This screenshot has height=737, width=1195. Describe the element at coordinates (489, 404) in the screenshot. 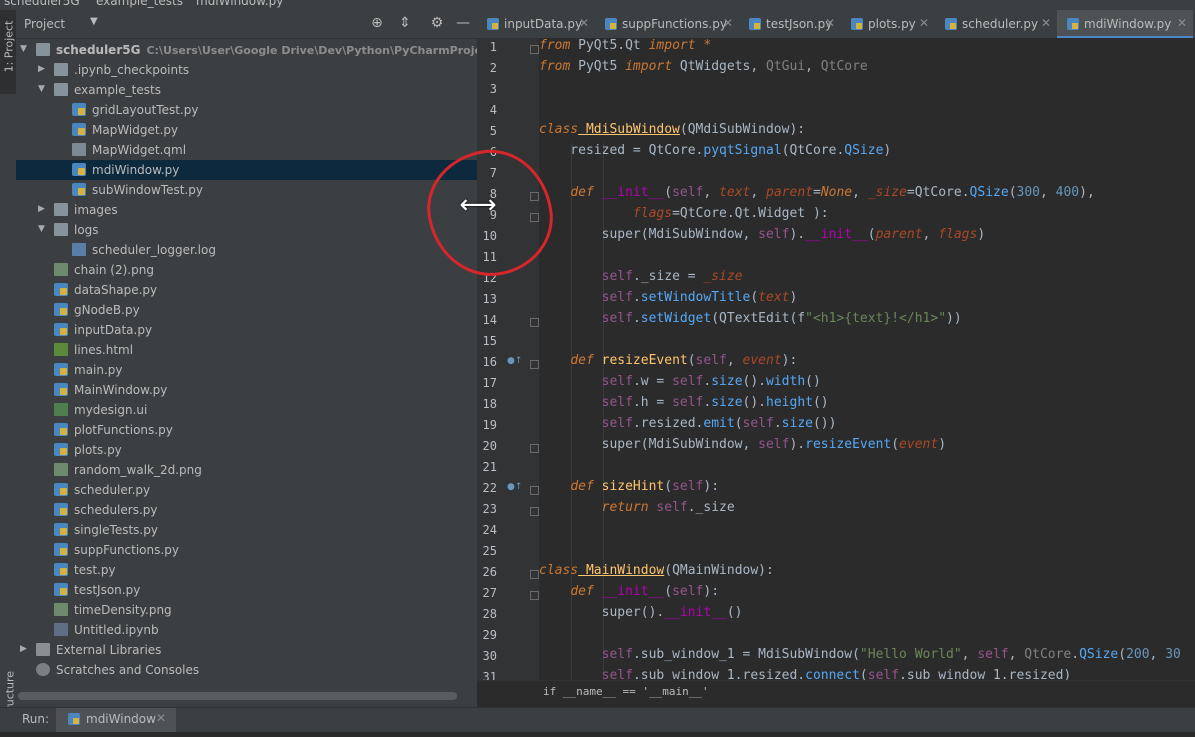

I see `line-number: 18` at that location.